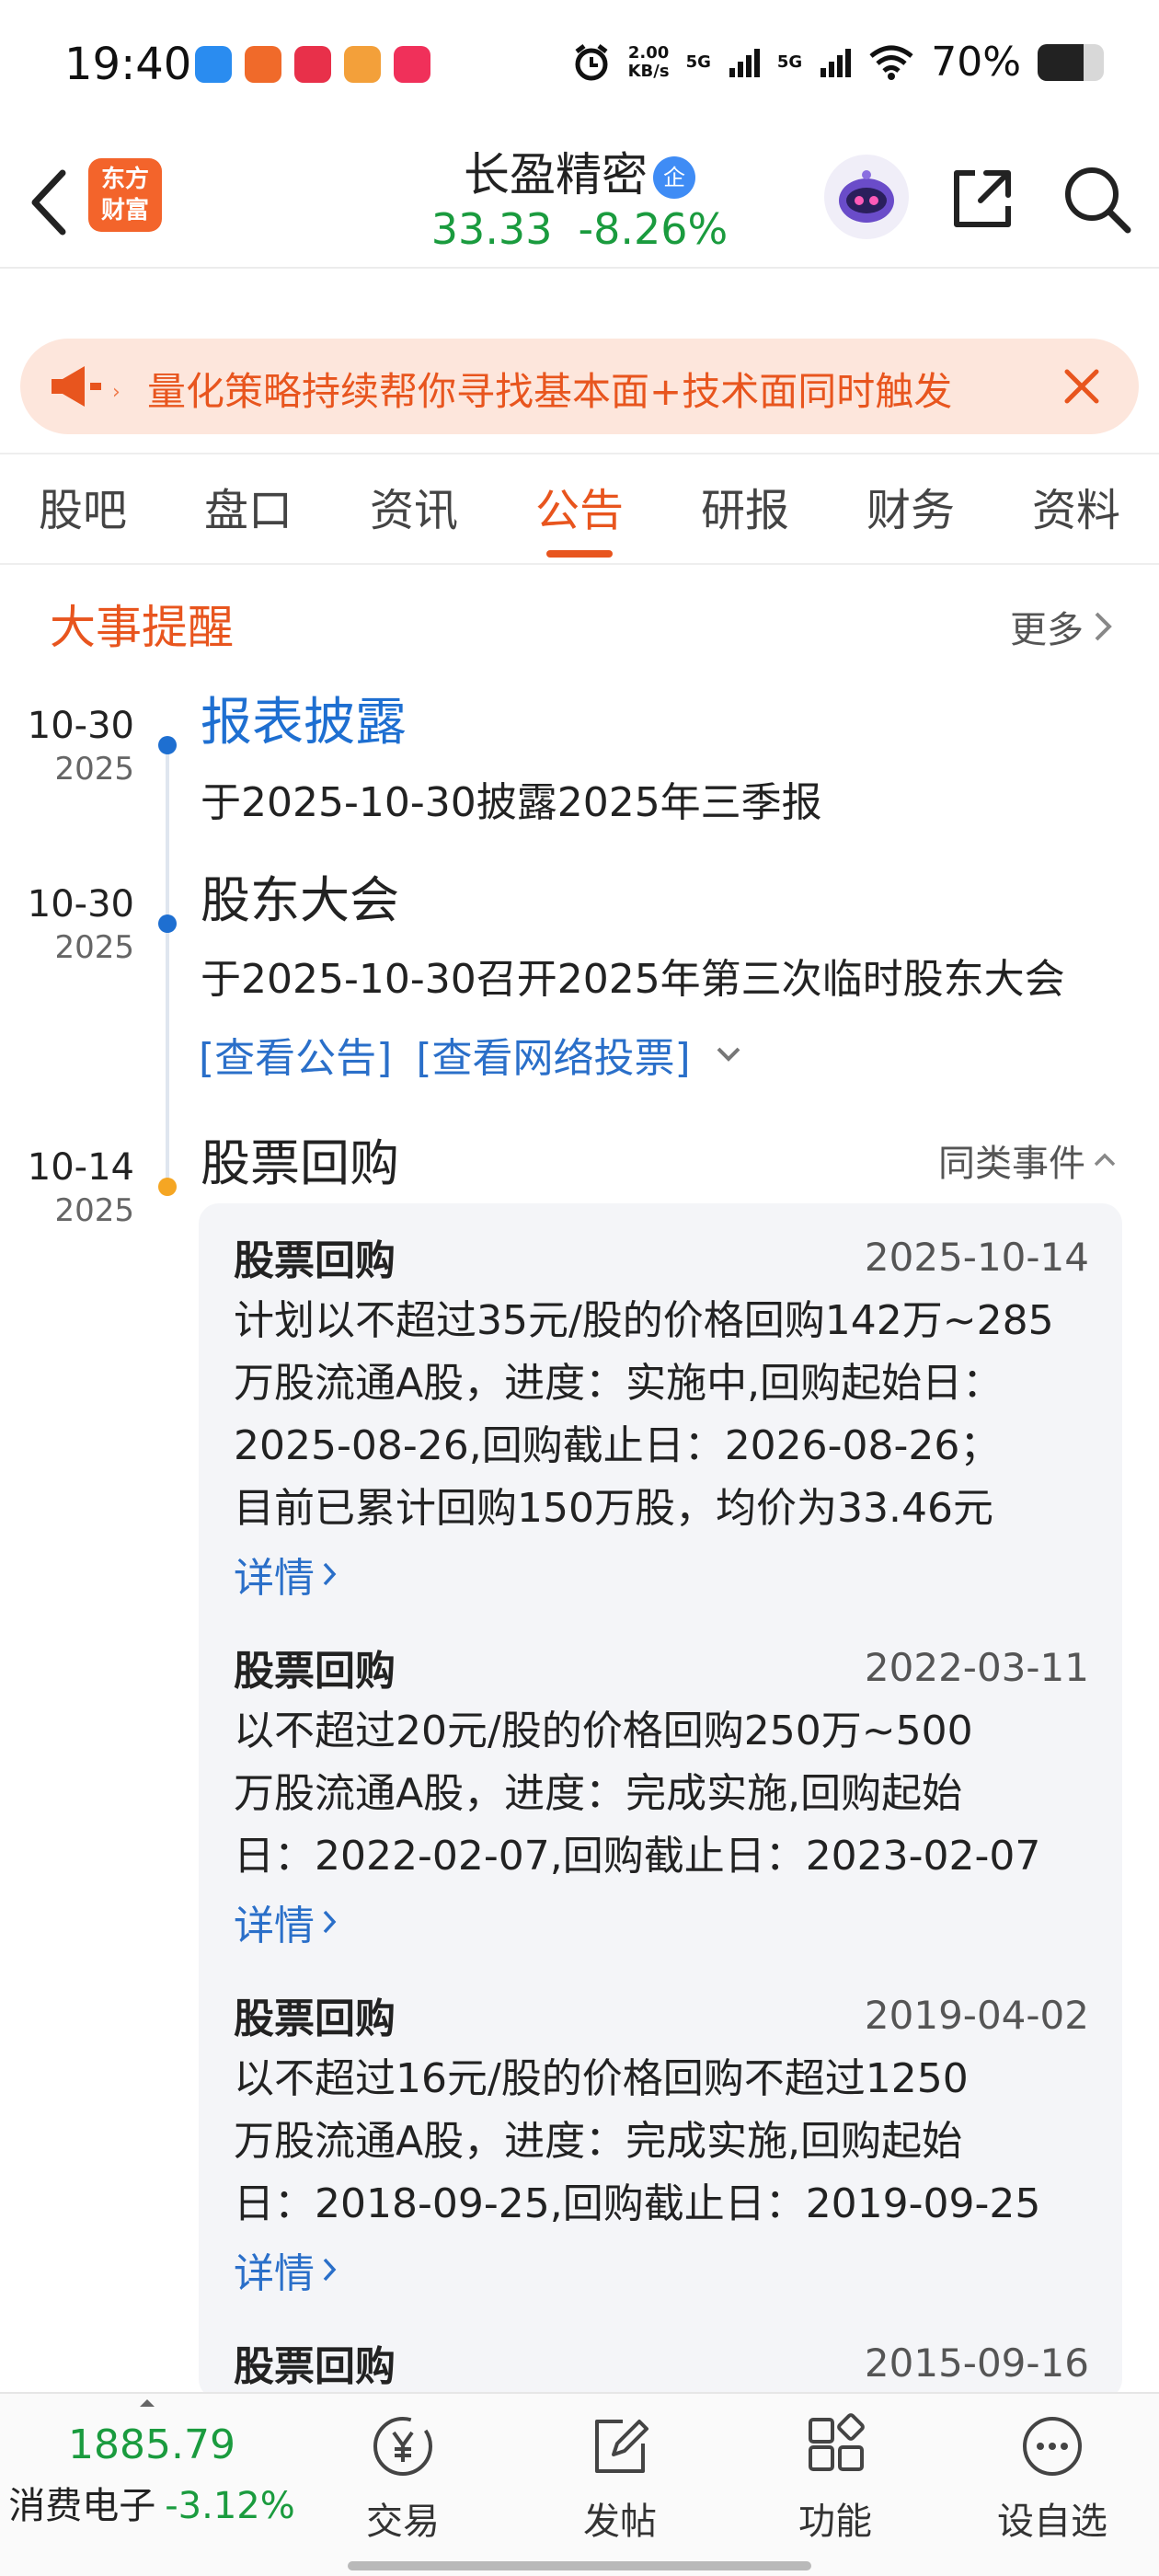 The height and width of the screenshot is (2576, 1159). What do you see at coordinates (982, 199) in the screenshot?
I see `share-icon` at bounding box center [982, 199].